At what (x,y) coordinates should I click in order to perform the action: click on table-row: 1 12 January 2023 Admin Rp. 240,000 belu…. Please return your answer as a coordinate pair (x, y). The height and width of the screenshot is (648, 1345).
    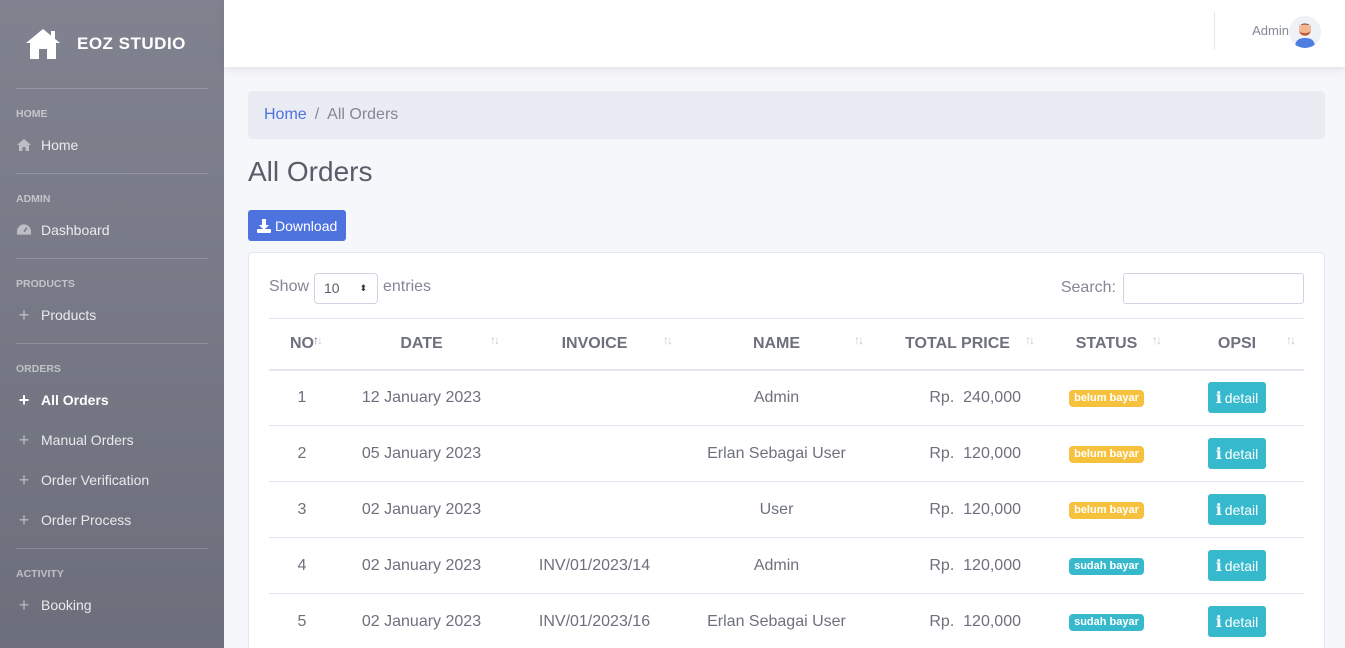
    Looking at the image, I should click on (786, 397).